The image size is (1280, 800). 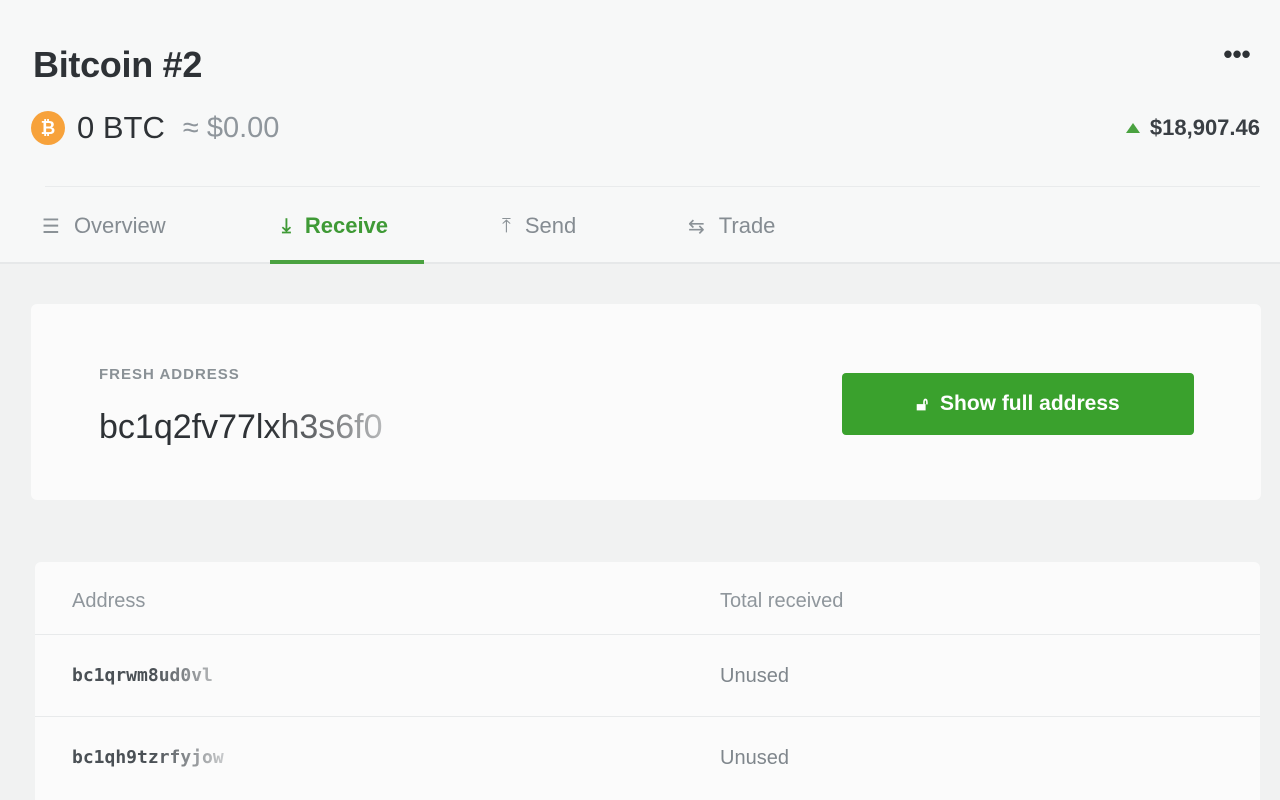 What do you see at coordinates (231, 127) in the screenshot?
I see `fiat-balance: ≈ $0.00` at bounding box center [231, 127].